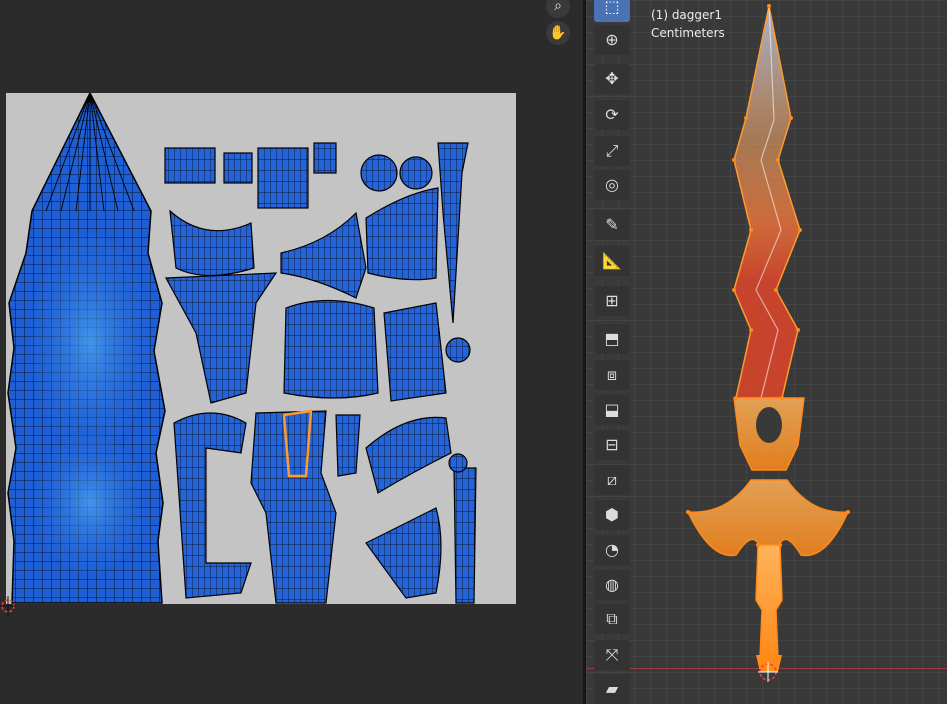 This screenshot has height=704, width=947. Describe the element at coordinates (767, 202) in the screenshot. I see `blade` at that location.